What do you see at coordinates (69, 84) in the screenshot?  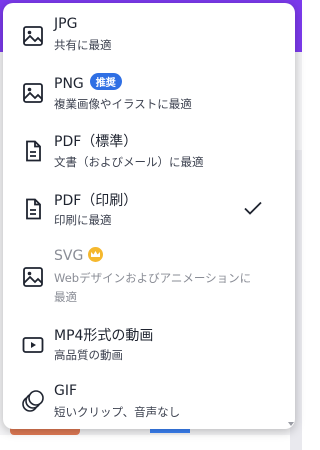 I see `png-title-text: PNG` at bounding box center [69, 84].